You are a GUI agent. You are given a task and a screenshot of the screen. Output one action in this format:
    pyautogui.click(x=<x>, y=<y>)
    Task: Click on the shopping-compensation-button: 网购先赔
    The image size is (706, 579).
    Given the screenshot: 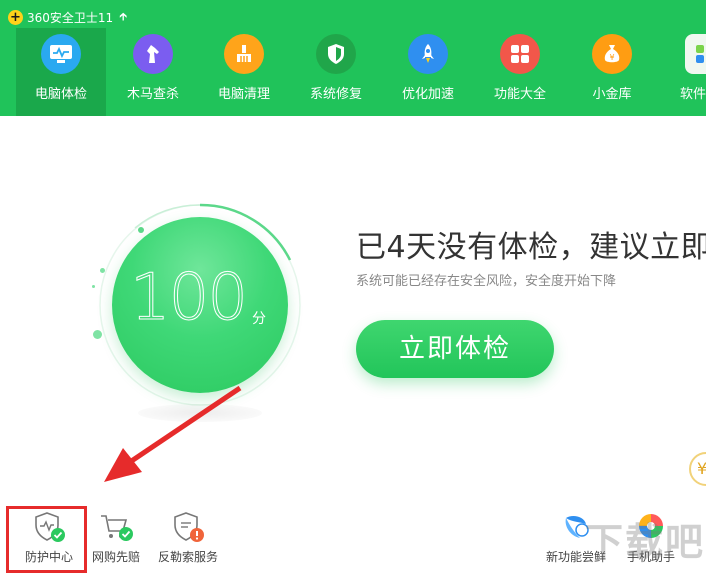 What is the action you would take?
    pyautogui.click(x=116, y=540)
    